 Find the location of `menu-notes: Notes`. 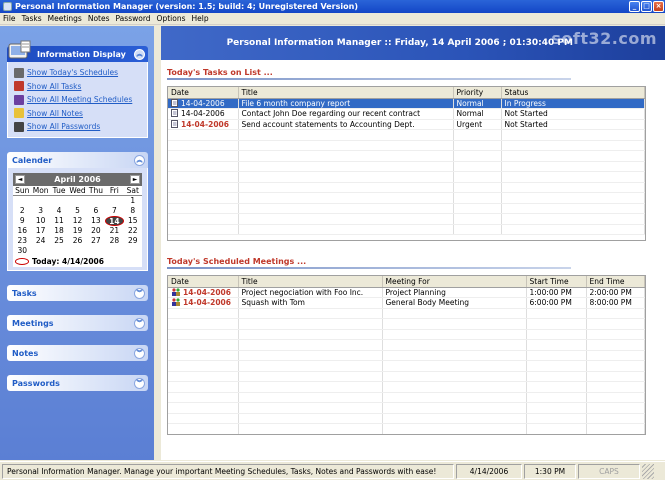

menu-notes: Notes is located at coordinates (99, 18).